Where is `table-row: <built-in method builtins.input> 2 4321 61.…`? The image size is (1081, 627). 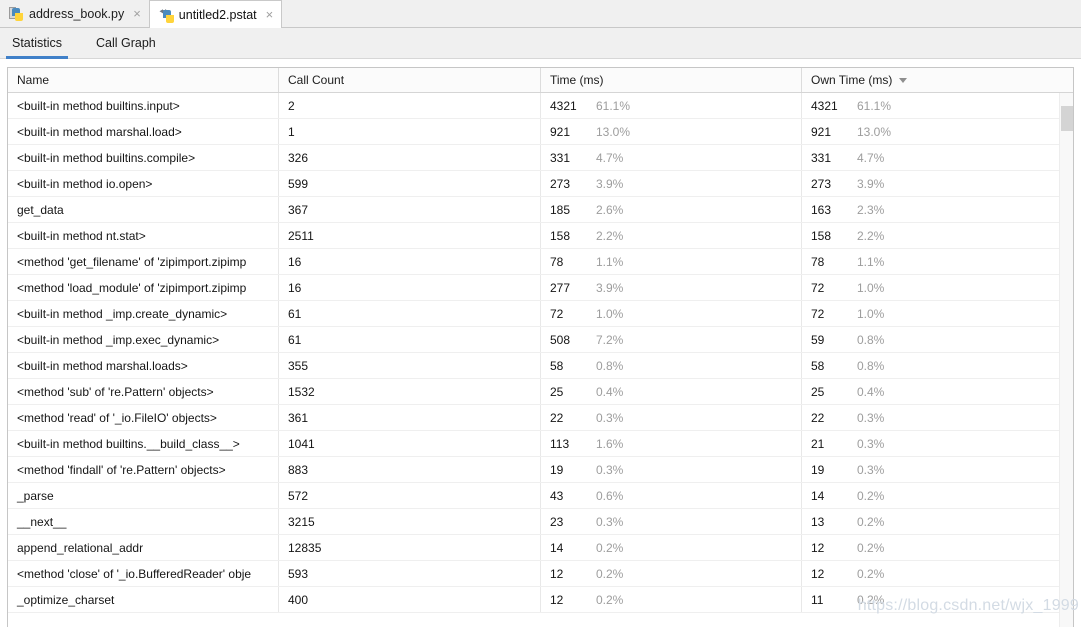 table-row: <built-in method builtins.input> 2 4321 61.… is located at coordinates (540, 106).